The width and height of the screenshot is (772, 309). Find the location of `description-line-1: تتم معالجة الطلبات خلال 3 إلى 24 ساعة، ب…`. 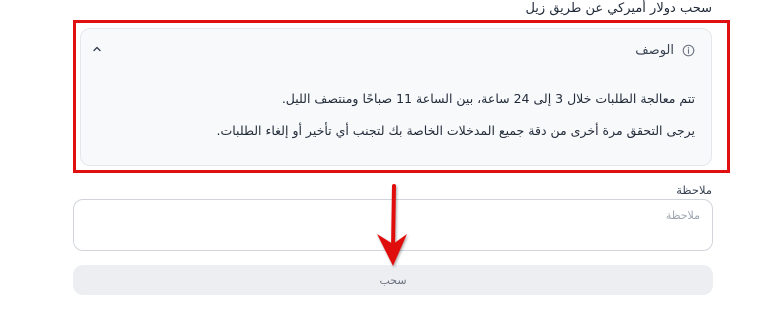

description-line-1: تتم معالجة الطلبات خلال 3 إلى 24 ساعة، ب… is located at coordinates (488, 98).